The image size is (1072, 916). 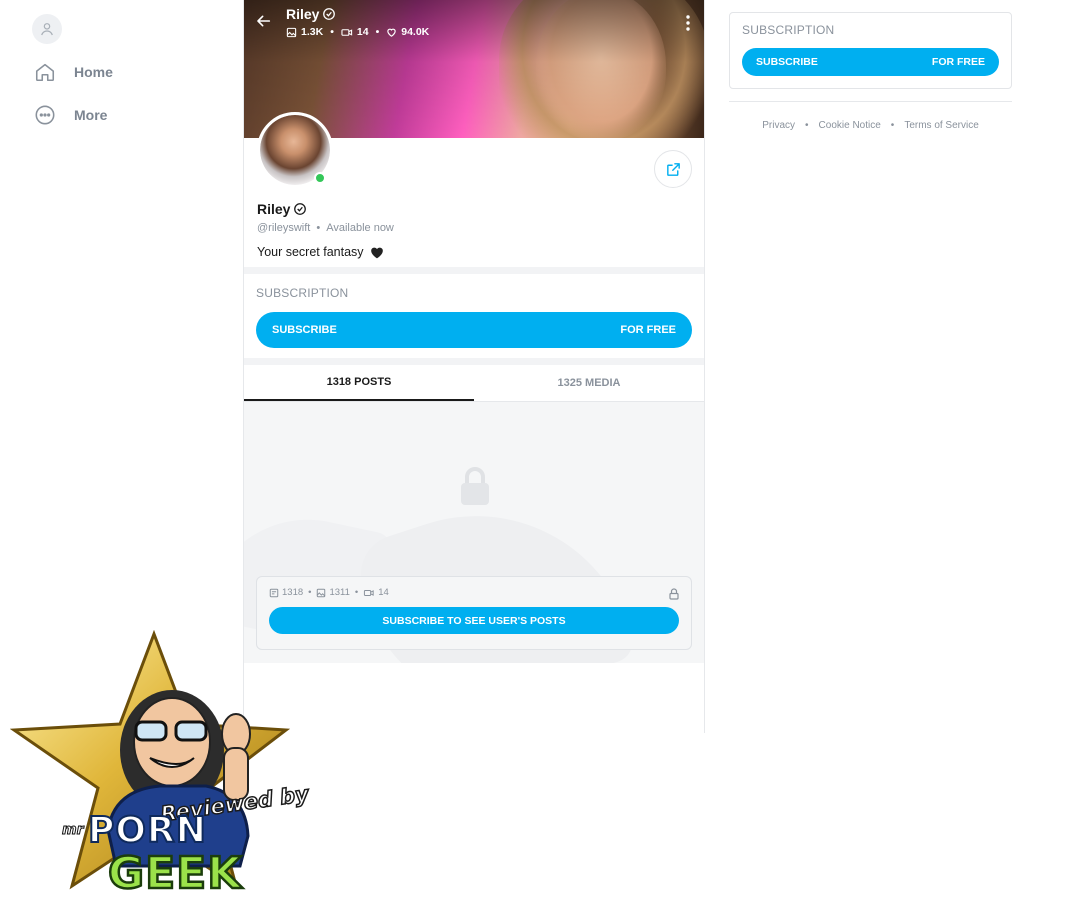 I want to click on content-tabs: 1318 POSTS 1325 MEDIA, so click(x=474, y=383).